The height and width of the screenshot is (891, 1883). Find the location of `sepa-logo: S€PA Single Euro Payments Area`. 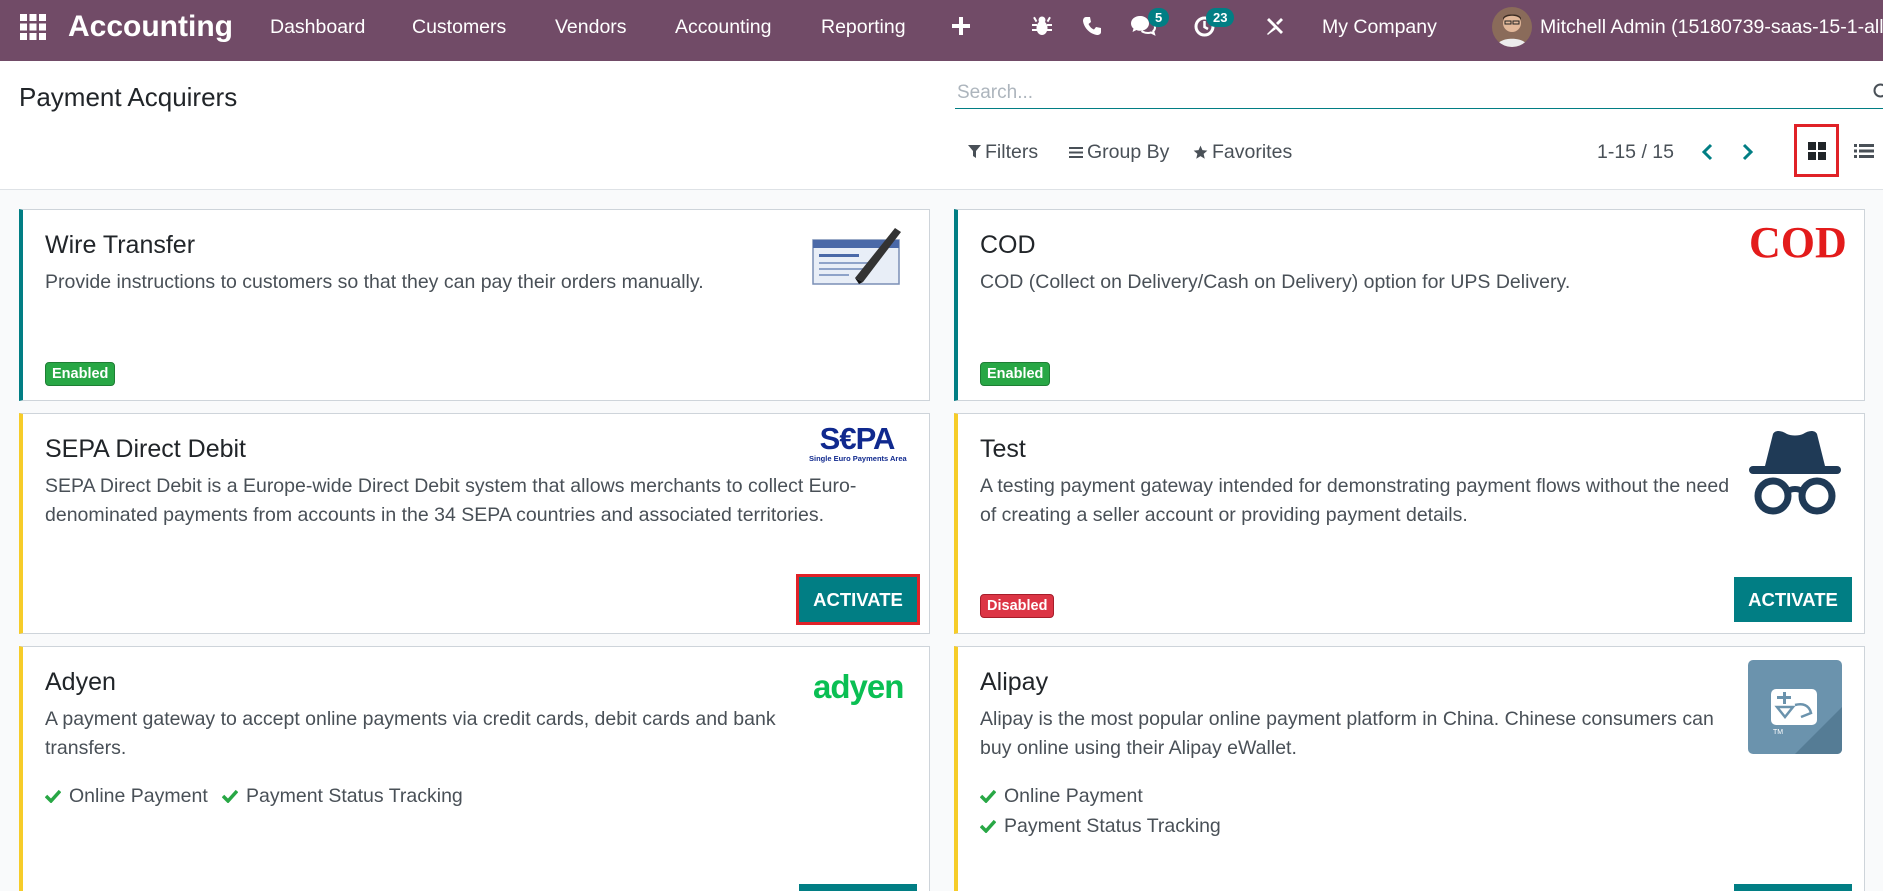

sepa-logo: S€PA Single Euro Payments Area is located at coordinates (858, 442).